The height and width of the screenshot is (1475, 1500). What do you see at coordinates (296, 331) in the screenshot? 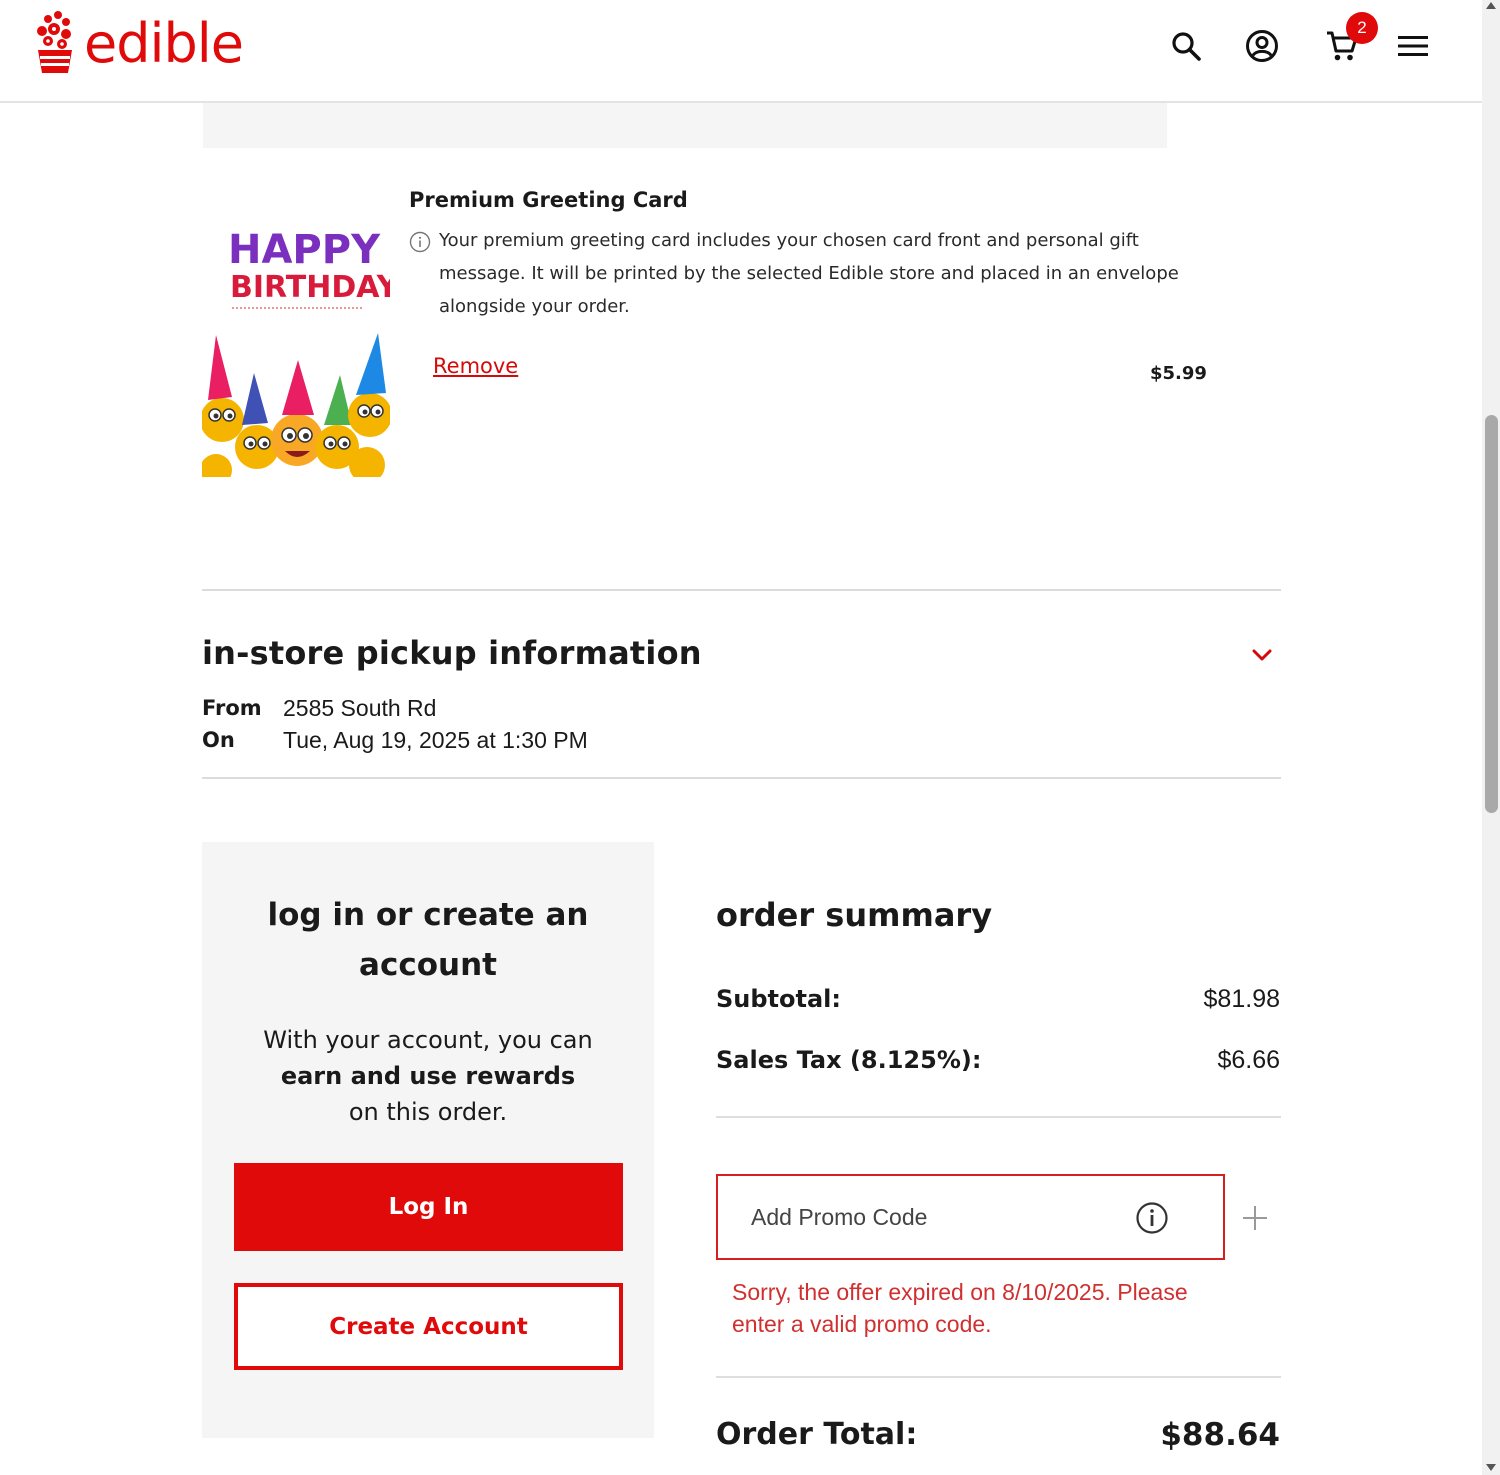
I see `greeting-card-image: HAPPY BIRTHDAY` at bounding box center [296, 331].